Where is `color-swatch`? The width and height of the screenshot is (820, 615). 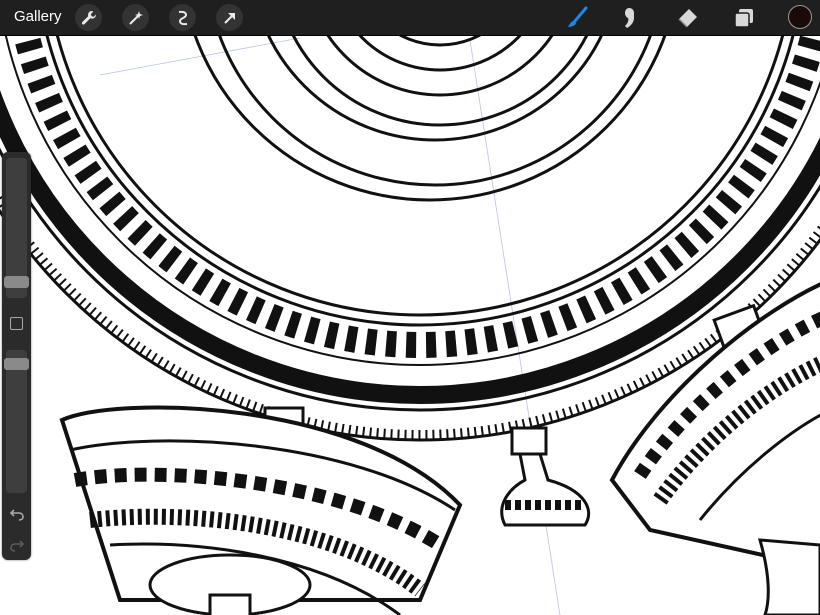
color-swatch is located at coordinates (800, 17).